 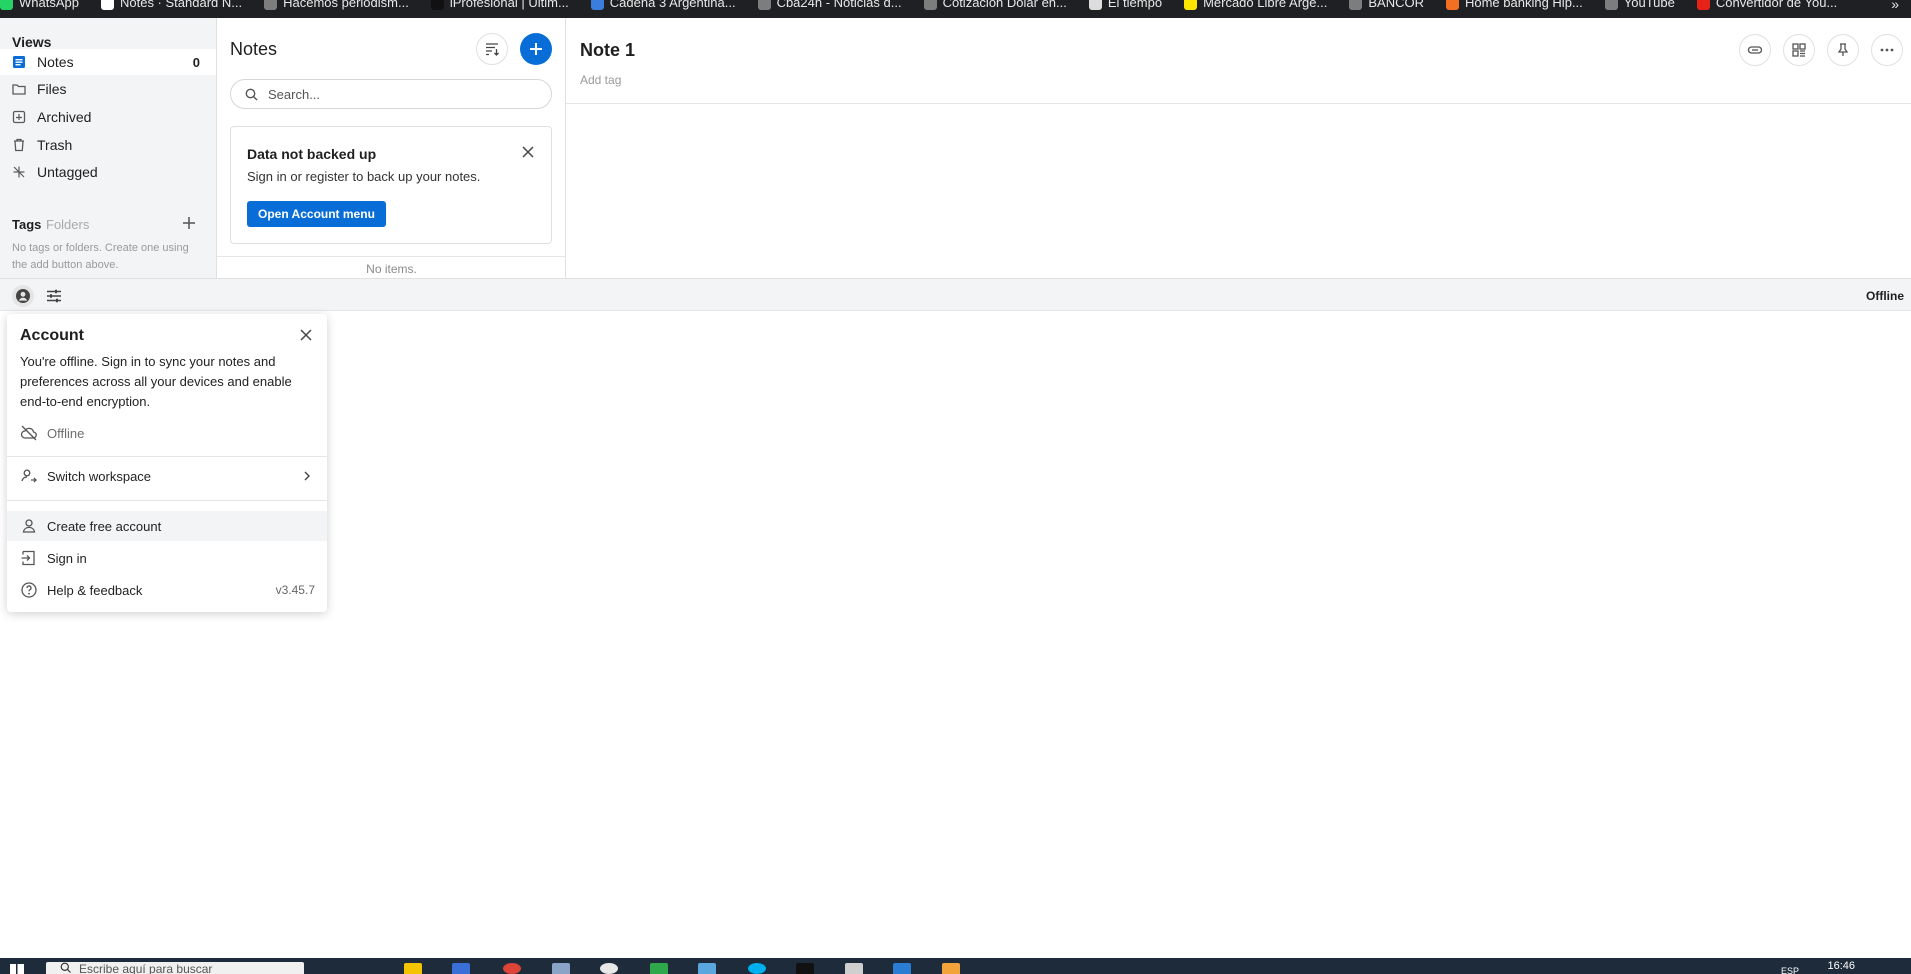 What do you see at coordinates (167, 526) in the screenshot?
I see `create-account-item: Create free account` at bounding box center [167, 526].